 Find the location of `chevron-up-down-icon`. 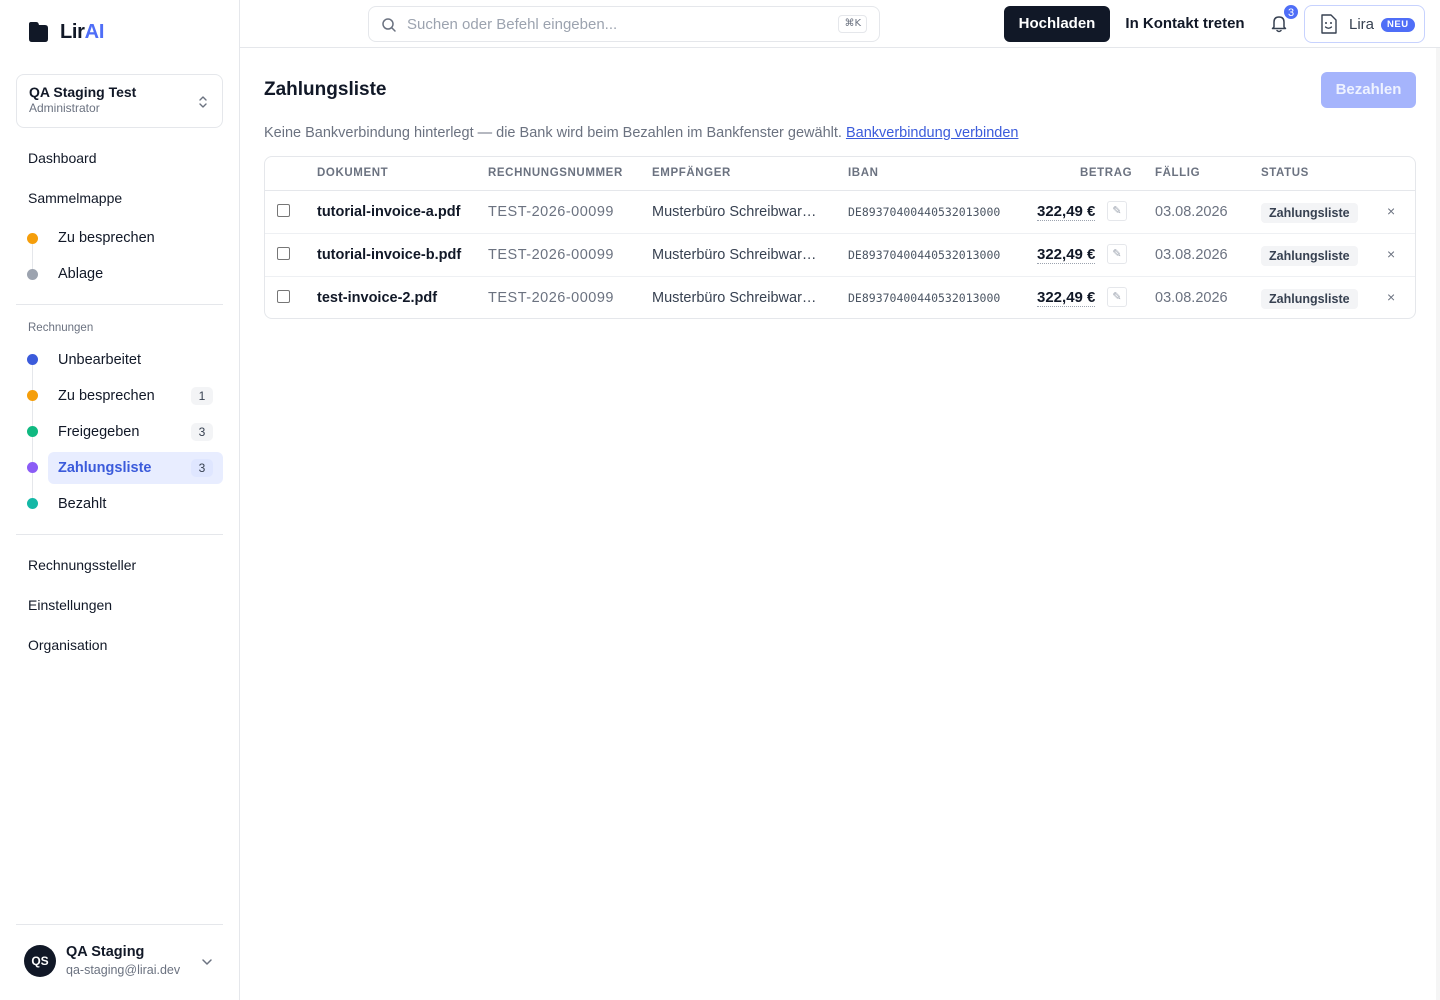

chevron-up-down-icon is located at coordinates (203, 102).